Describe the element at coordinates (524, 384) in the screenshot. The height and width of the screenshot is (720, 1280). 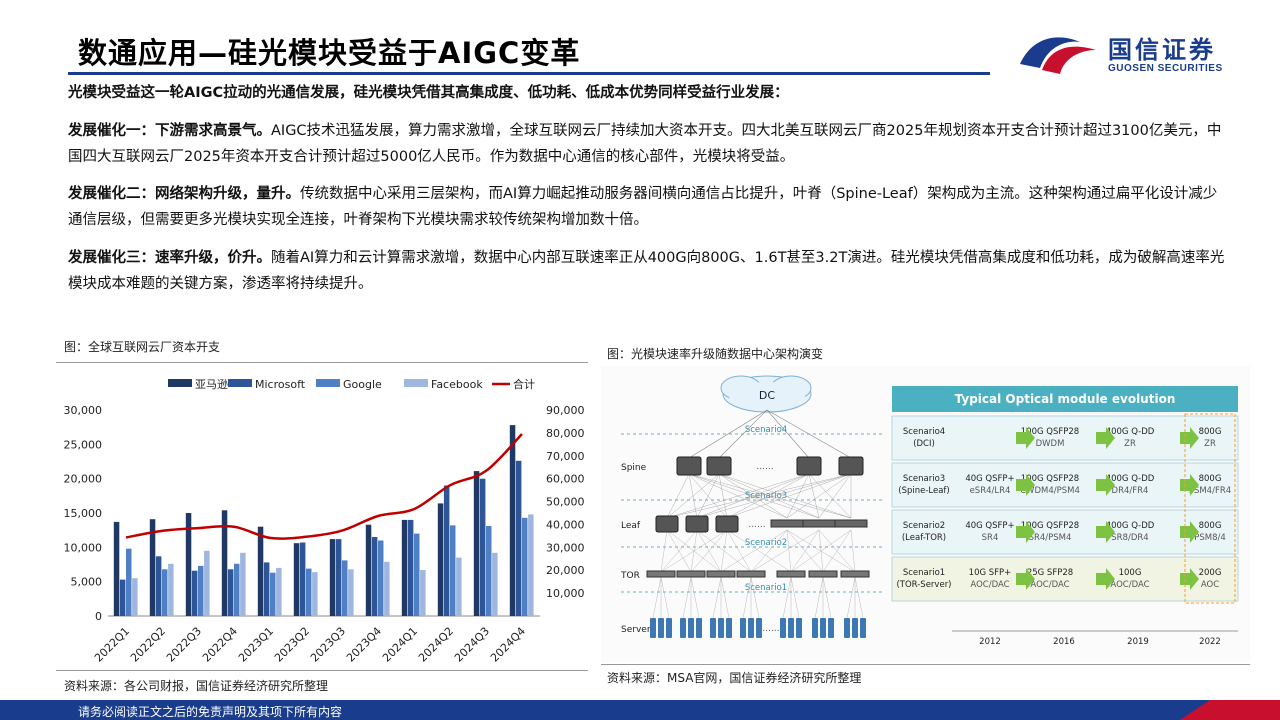
I see `legend-label: 合计` at that location.